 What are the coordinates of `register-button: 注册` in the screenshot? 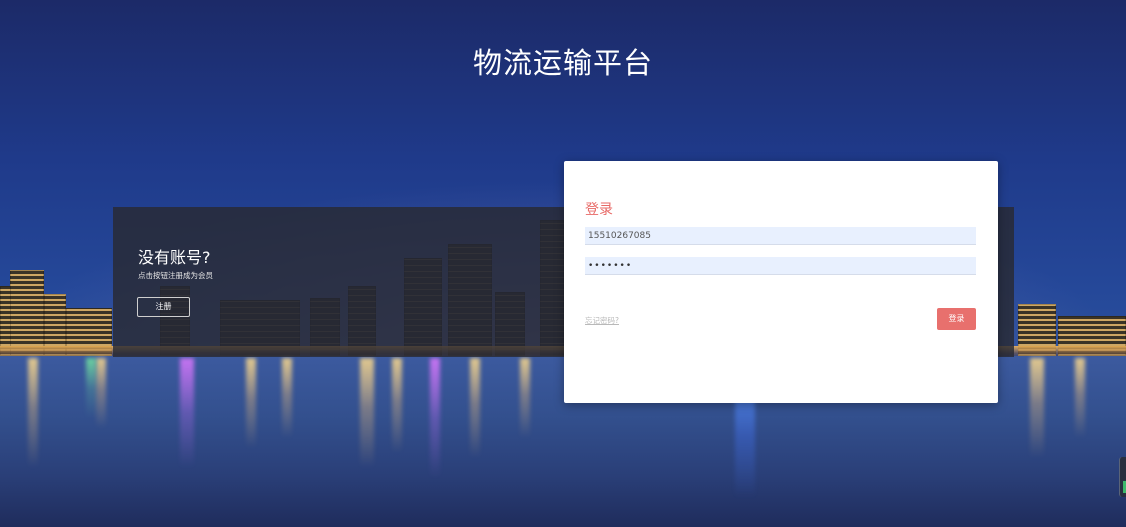 It's located at (163, 307).